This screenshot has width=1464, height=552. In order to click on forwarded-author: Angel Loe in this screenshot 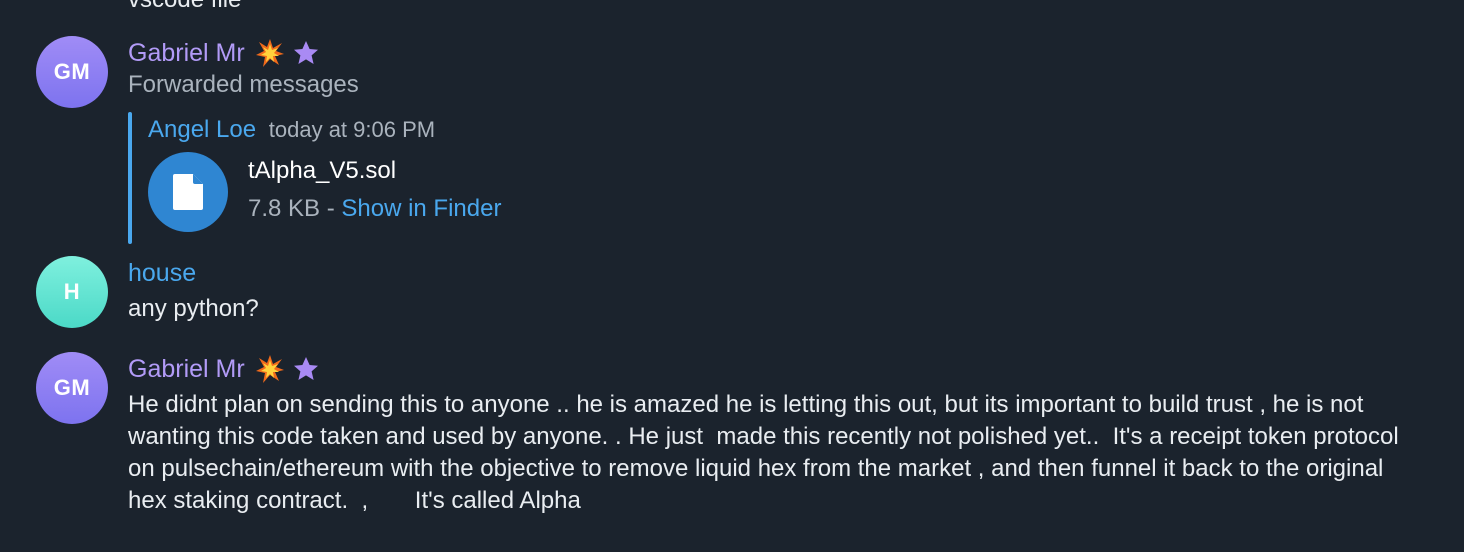, I will do `click(202, 129)`.